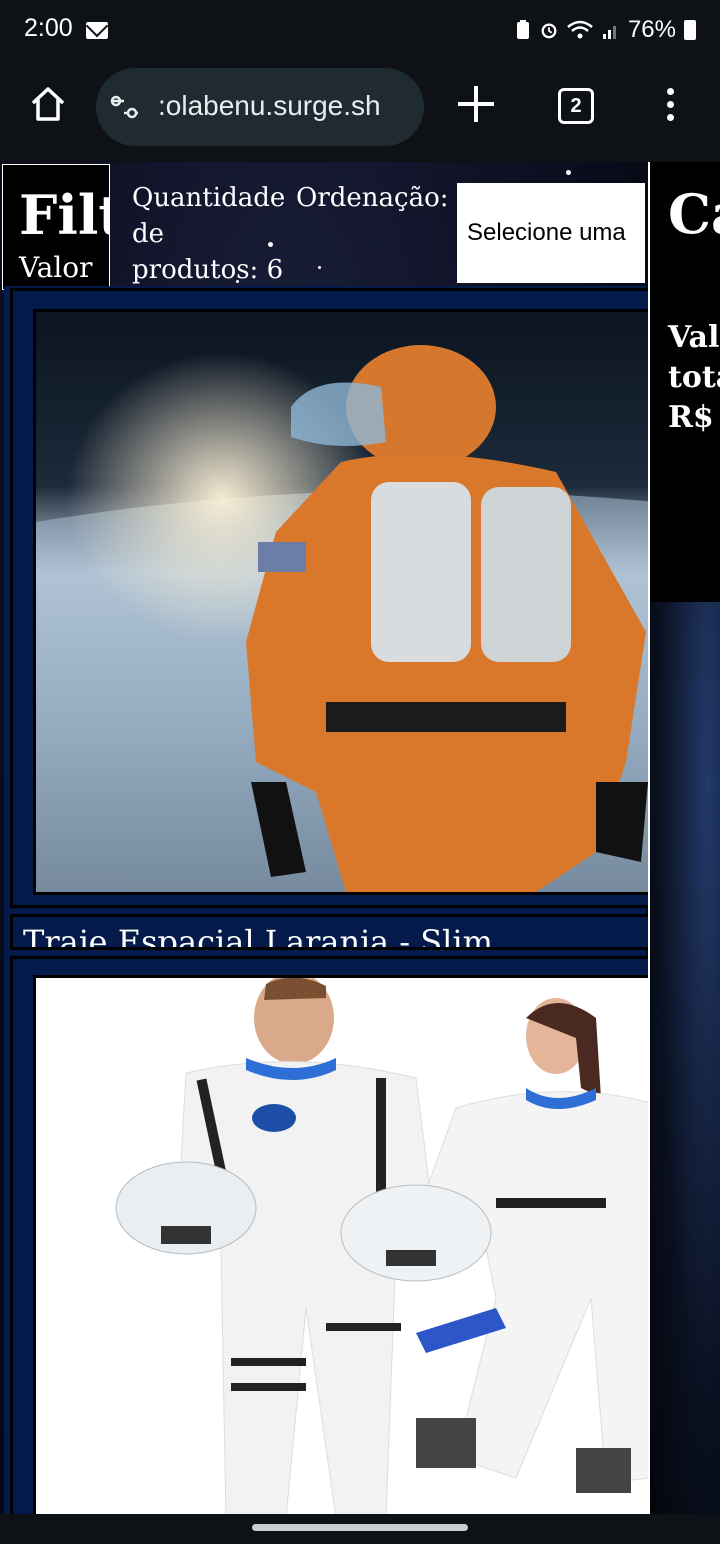  What do you see at coordinates (208, 270) in the screenshot?
I see `quantity-line3: produtos: 6` at bounding box center [208, 270].